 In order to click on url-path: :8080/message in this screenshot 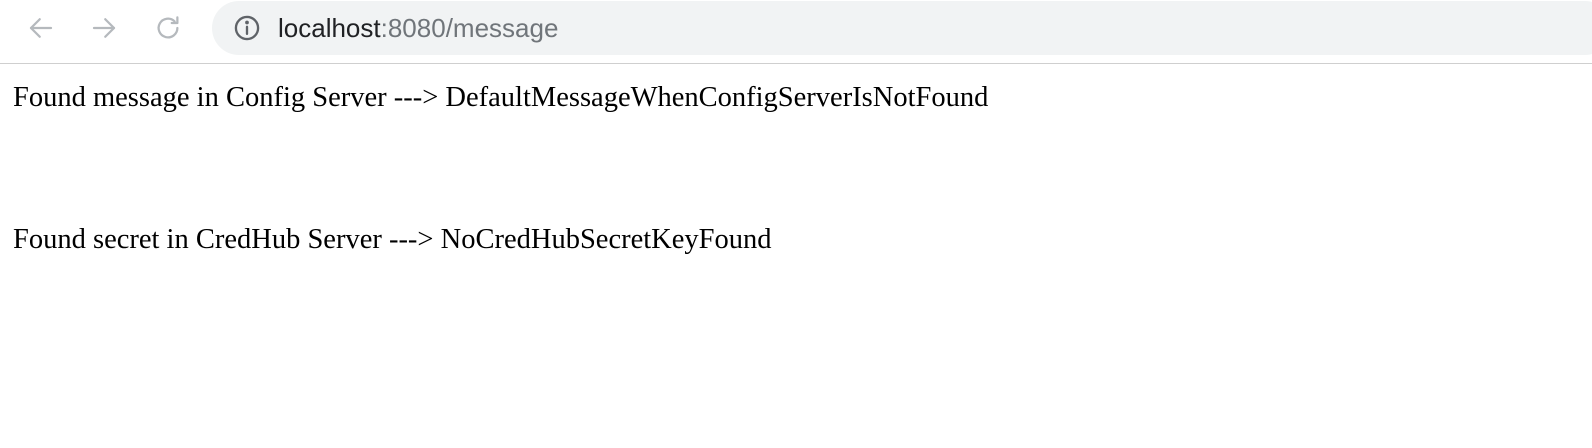, I will do `click(469, 28)`.